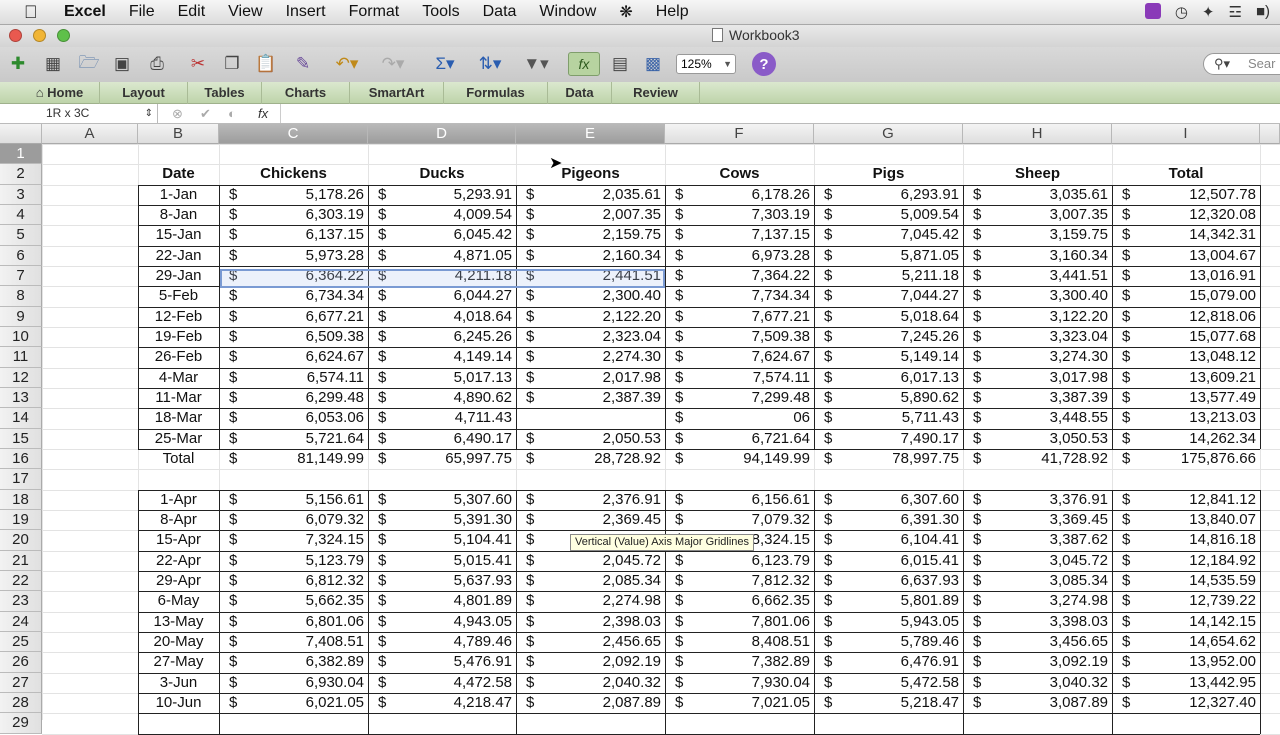 The image size is (1280, 735). I want to click on row-header: 10, so click(21, 337).